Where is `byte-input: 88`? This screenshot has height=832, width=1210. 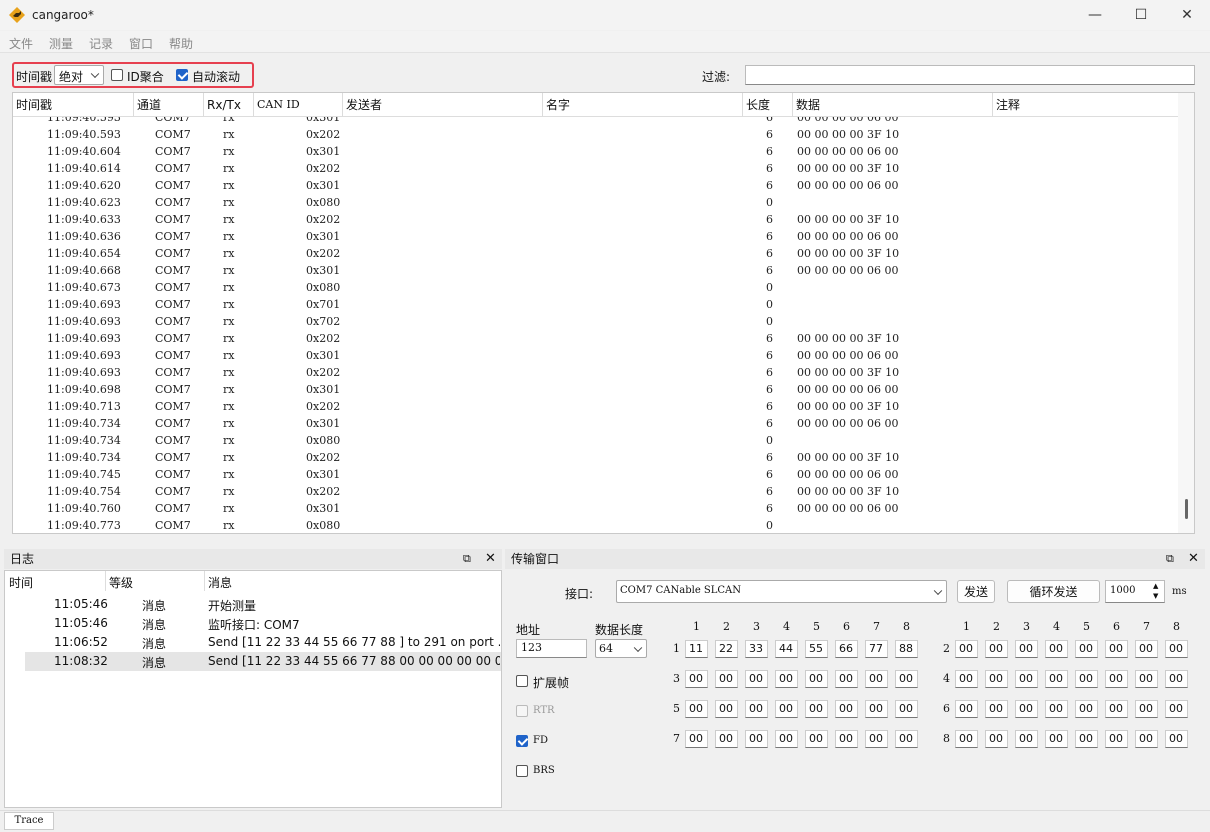 byte-input: 88 is located at coordinates (906, 649).